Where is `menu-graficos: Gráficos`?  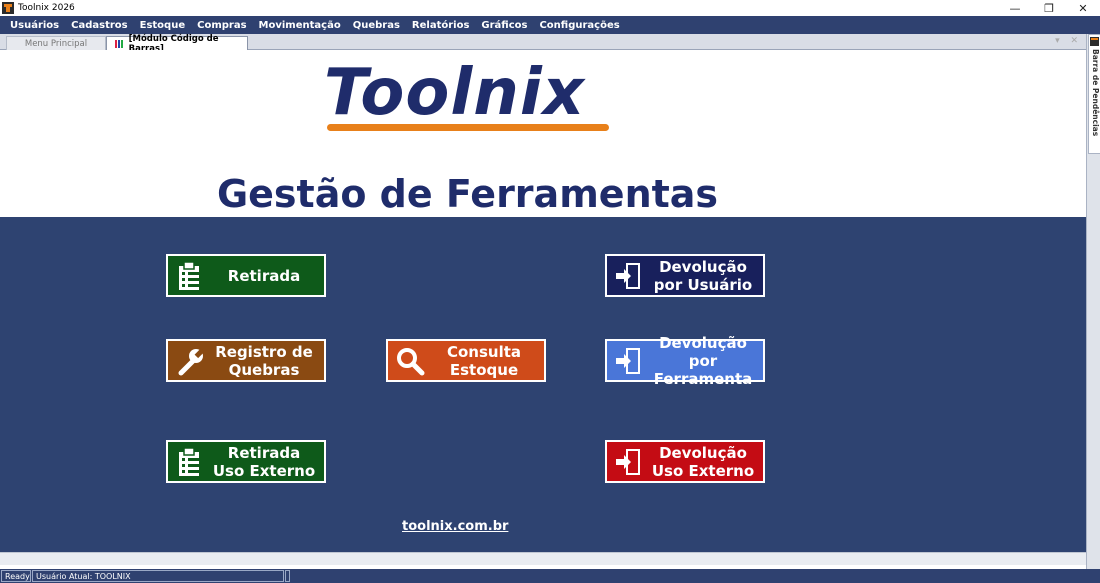
menu-graficos: Gráficos is located at coordinates (504, 25).